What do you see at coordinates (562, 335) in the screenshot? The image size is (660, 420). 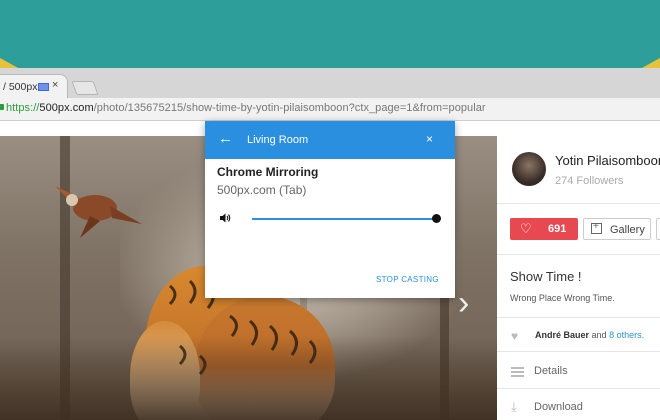 I see `liker-name: André Bauer` at bounding box center [562, 335].